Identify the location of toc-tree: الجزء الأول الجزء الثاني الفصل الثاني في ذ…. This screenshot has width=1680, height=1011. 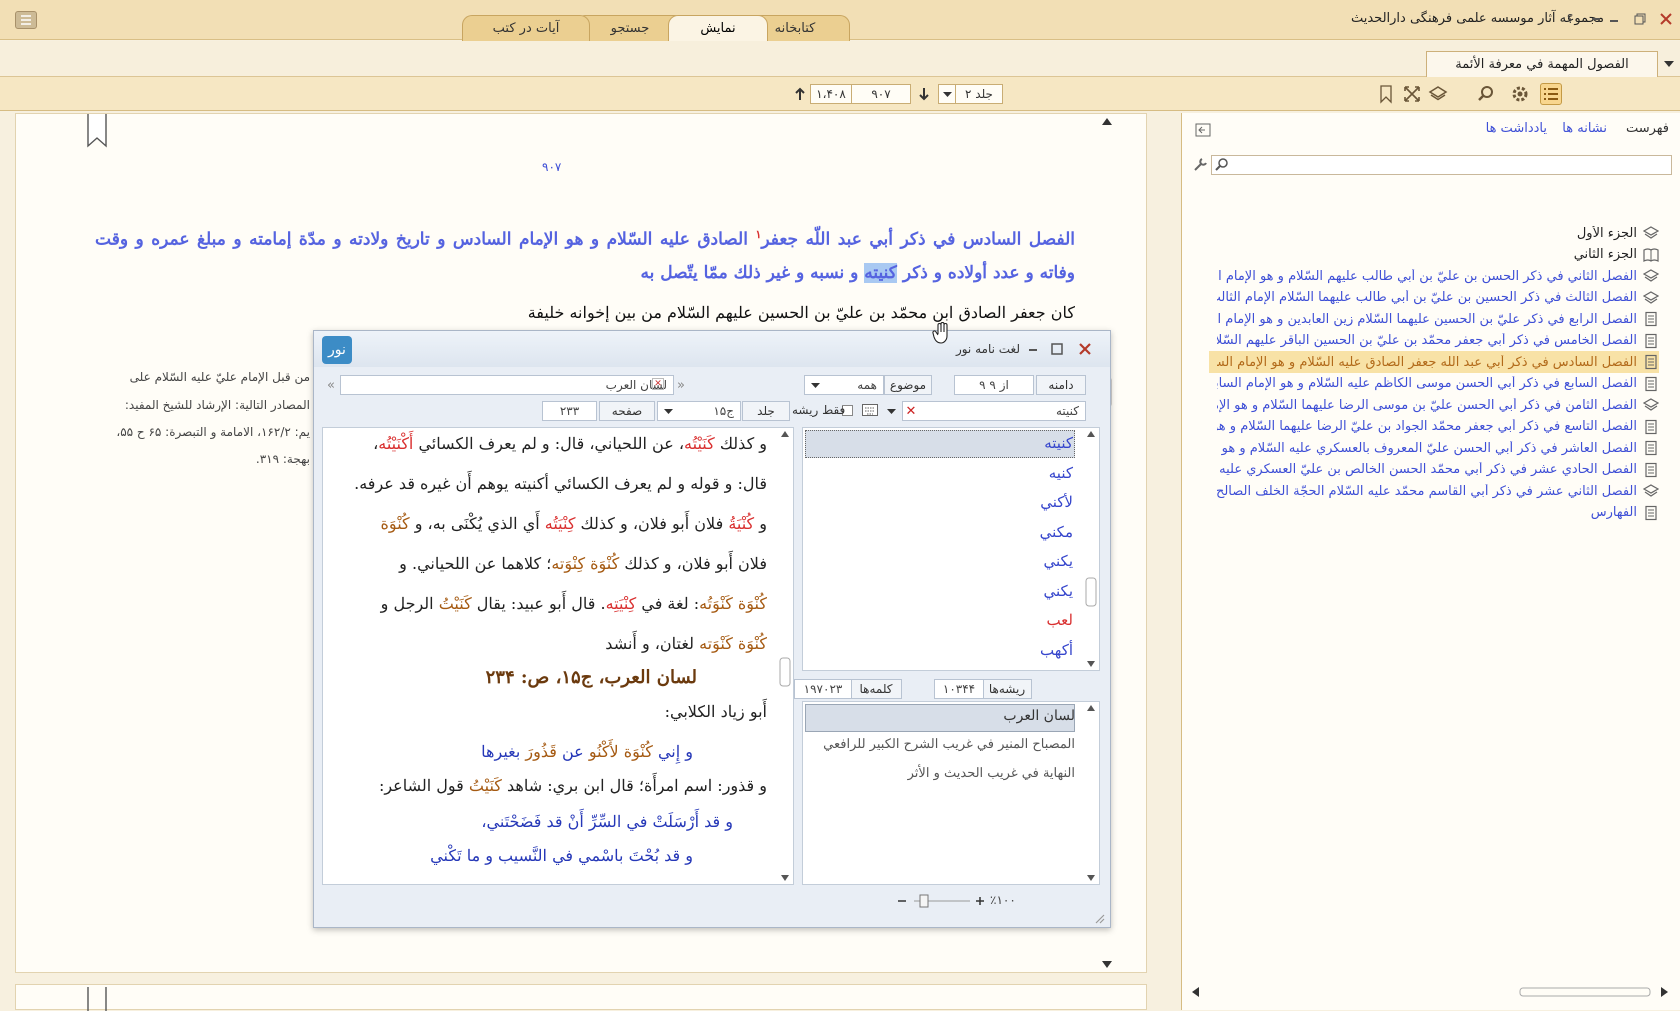
(1431, 363).